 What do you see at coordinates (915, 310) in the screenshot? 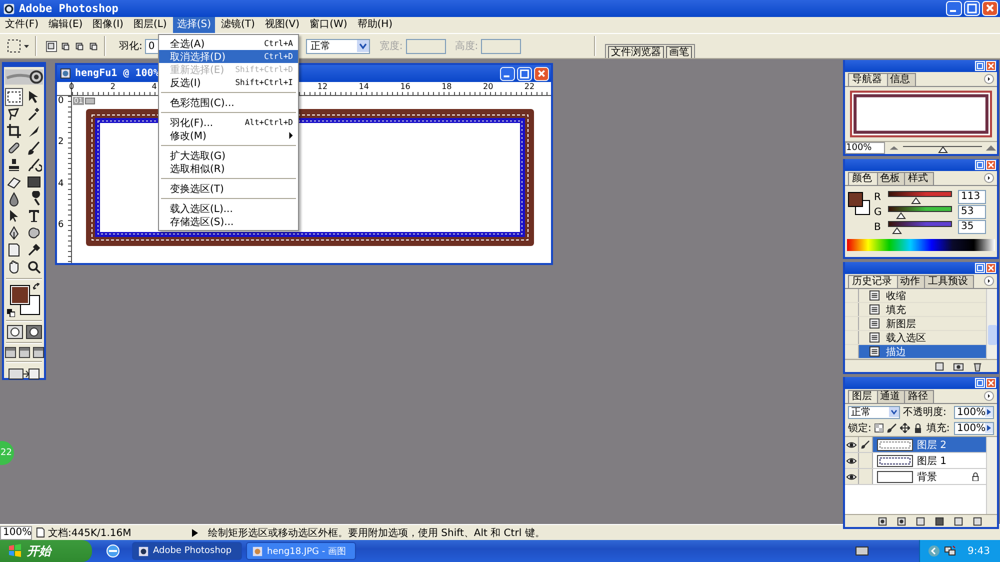
I see `history-item: 填充` at bounding box center [915, 310].